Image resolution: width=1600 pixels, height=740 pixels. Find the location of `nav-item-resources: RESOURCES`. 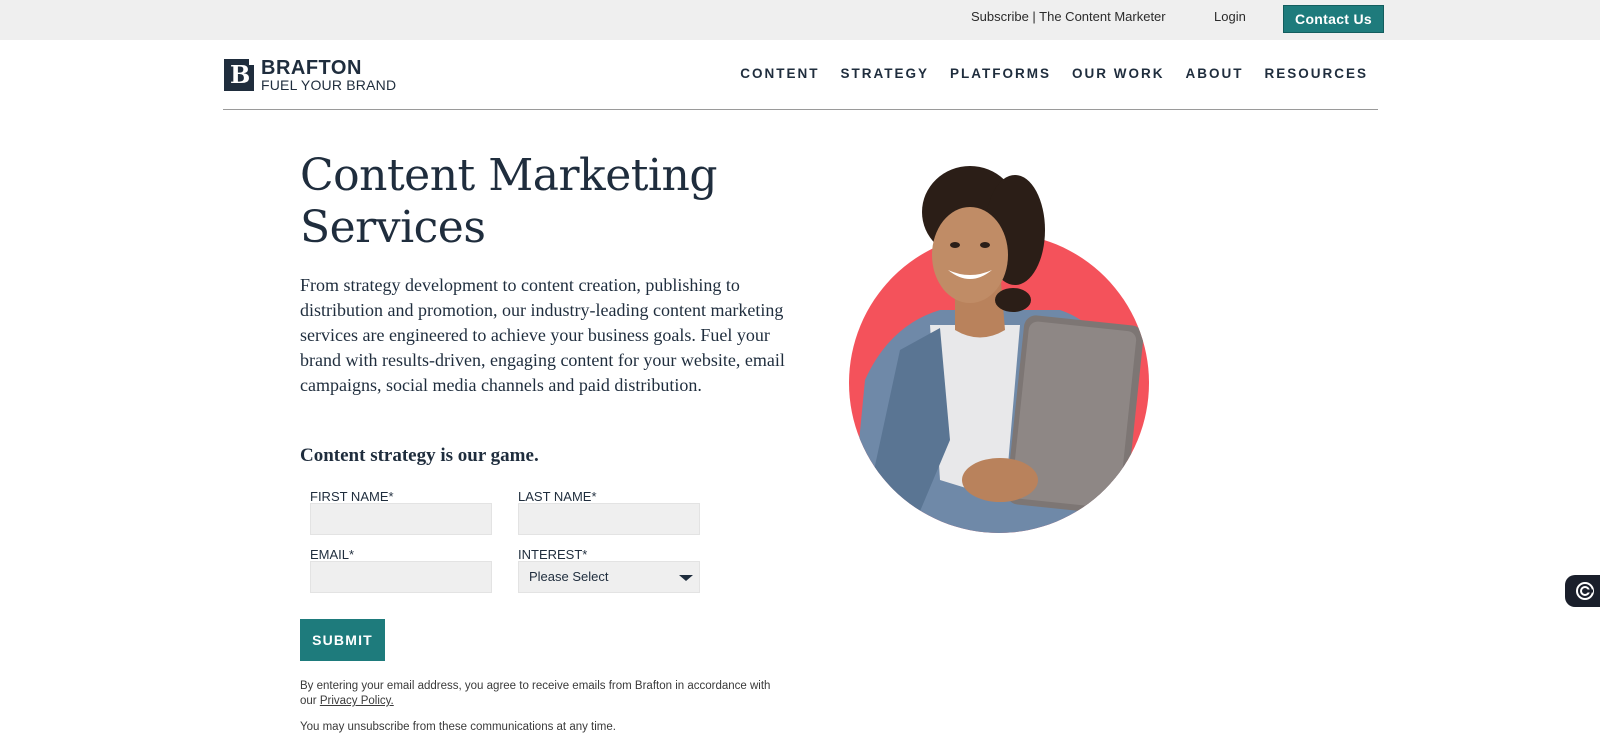

nav-item-resources: RESOURCES is located at coordinates (1316, 73).